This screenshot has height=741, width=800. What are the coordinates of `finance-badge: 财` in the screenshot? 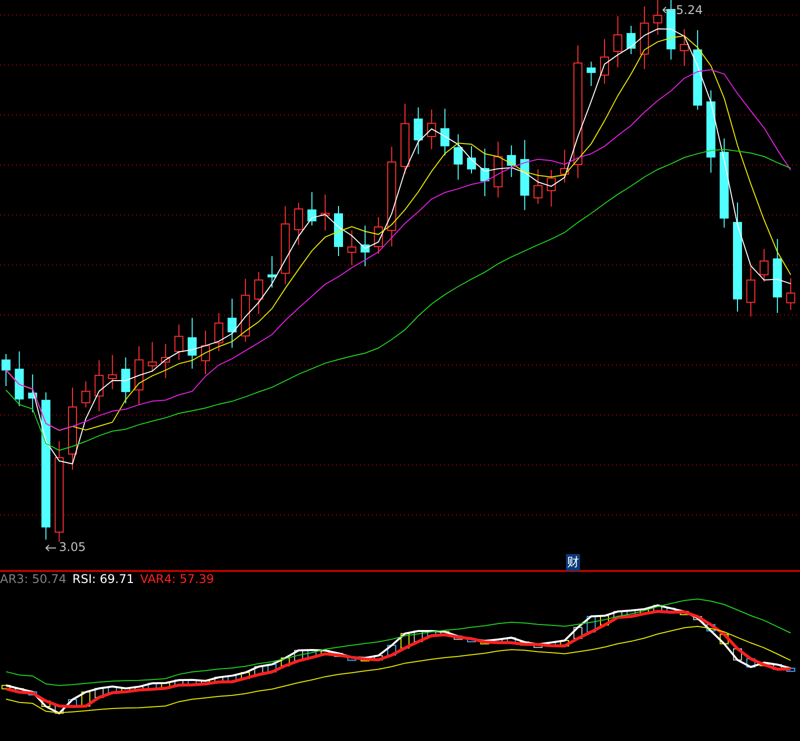 It's located at (573, 562).